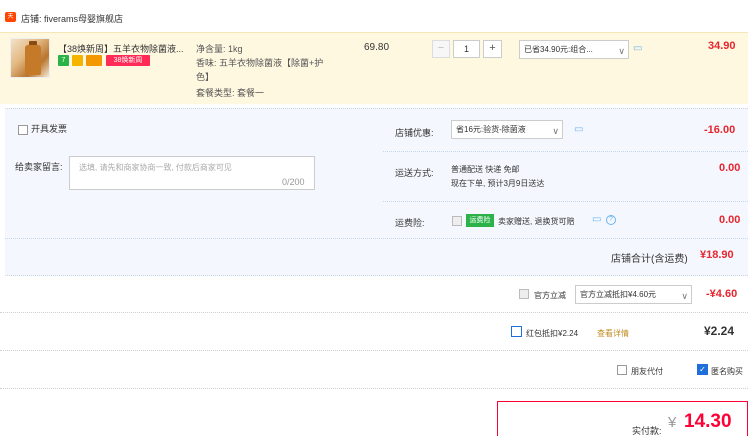  Describe the element at coordinates (722, 46) in the screenshot. I see `item-total: 34.90` at that location.